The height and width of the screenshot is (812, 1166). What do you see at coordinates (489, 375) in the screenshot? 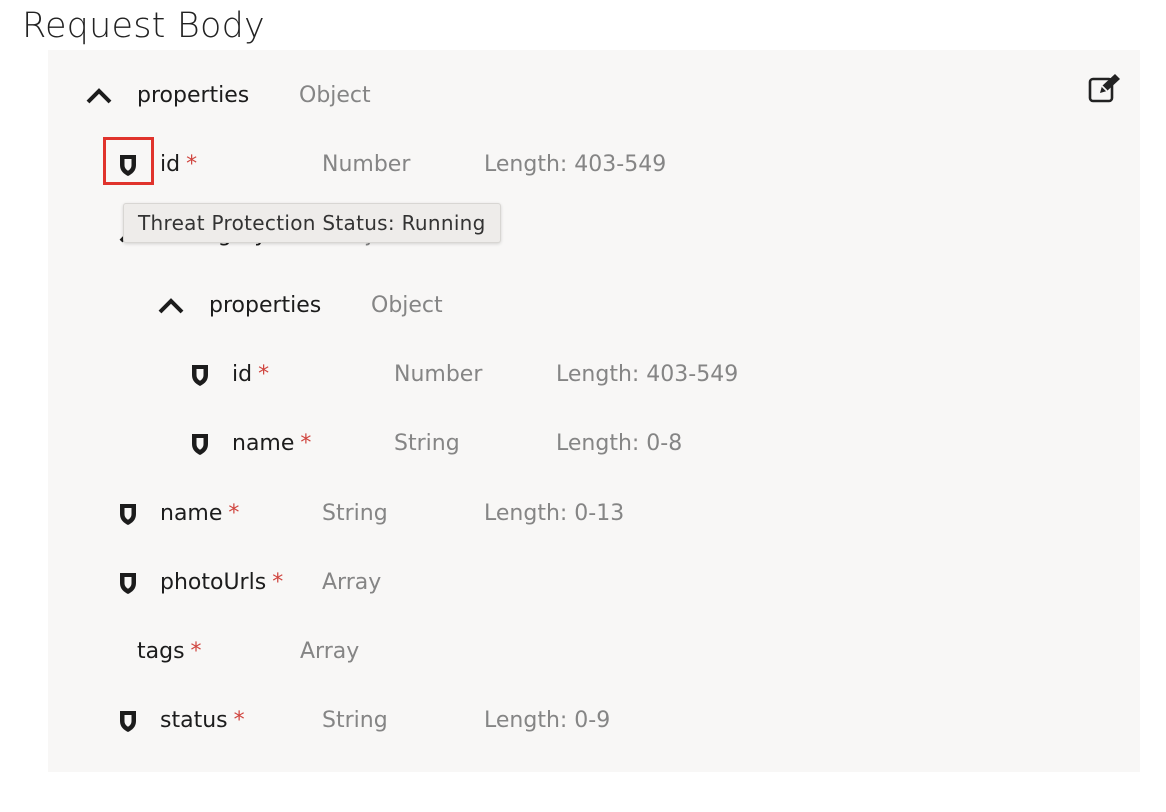
I see `schema-row-category-id: id * Number Length: 403-549` at bounding box center [489, 375].